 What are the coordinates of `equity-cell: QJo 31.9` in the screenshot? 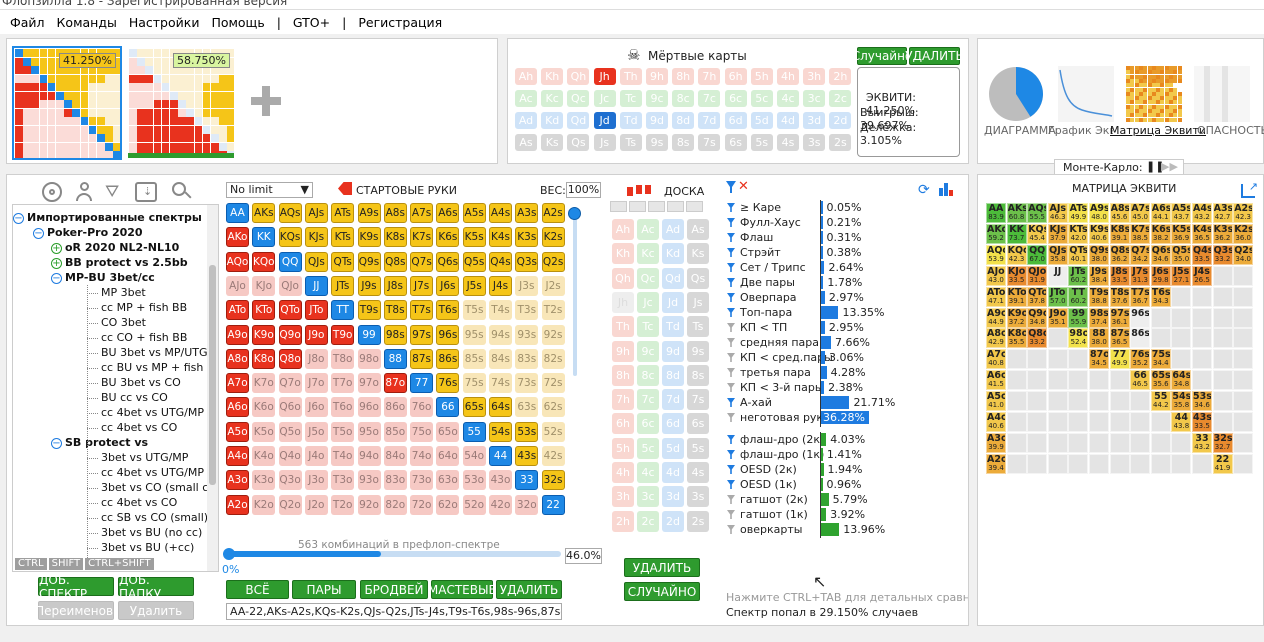 It's located at (1037, 275).